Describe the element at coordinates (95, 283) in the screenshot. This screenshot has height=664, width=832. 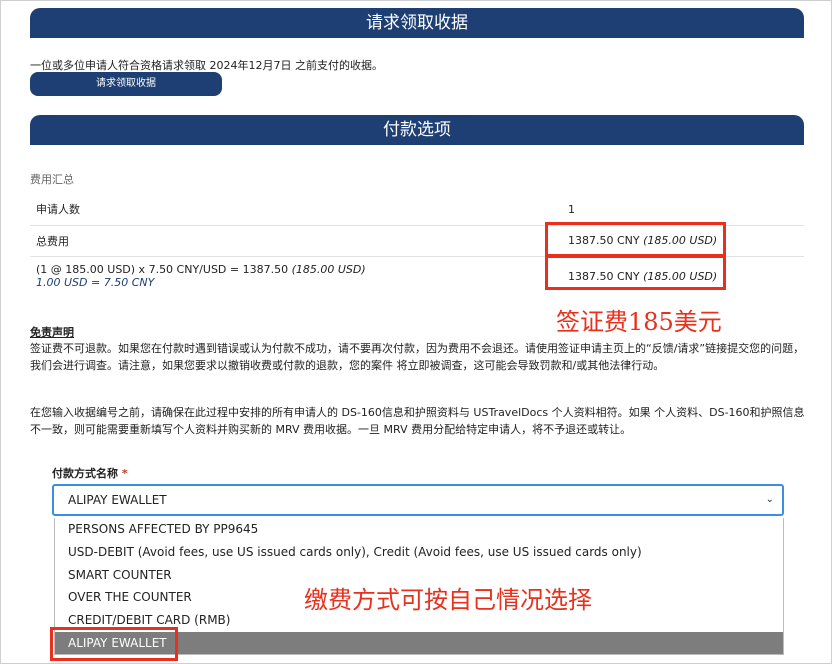
I see `exchange-rate: 1.00 USD = 7.50 CNY` at that location.